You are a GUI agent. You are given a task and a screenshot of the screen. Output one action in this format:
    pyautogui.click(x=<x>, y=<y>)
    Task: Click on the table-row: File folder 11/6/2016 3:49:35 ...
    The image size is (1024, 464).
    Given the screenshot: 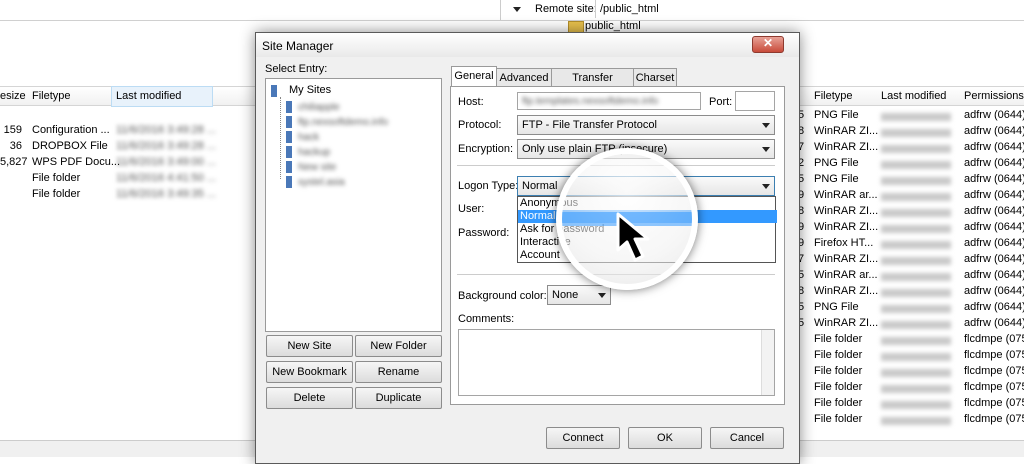 What is the action you would take?
    pyautogui.click(x=108, y=196)
    